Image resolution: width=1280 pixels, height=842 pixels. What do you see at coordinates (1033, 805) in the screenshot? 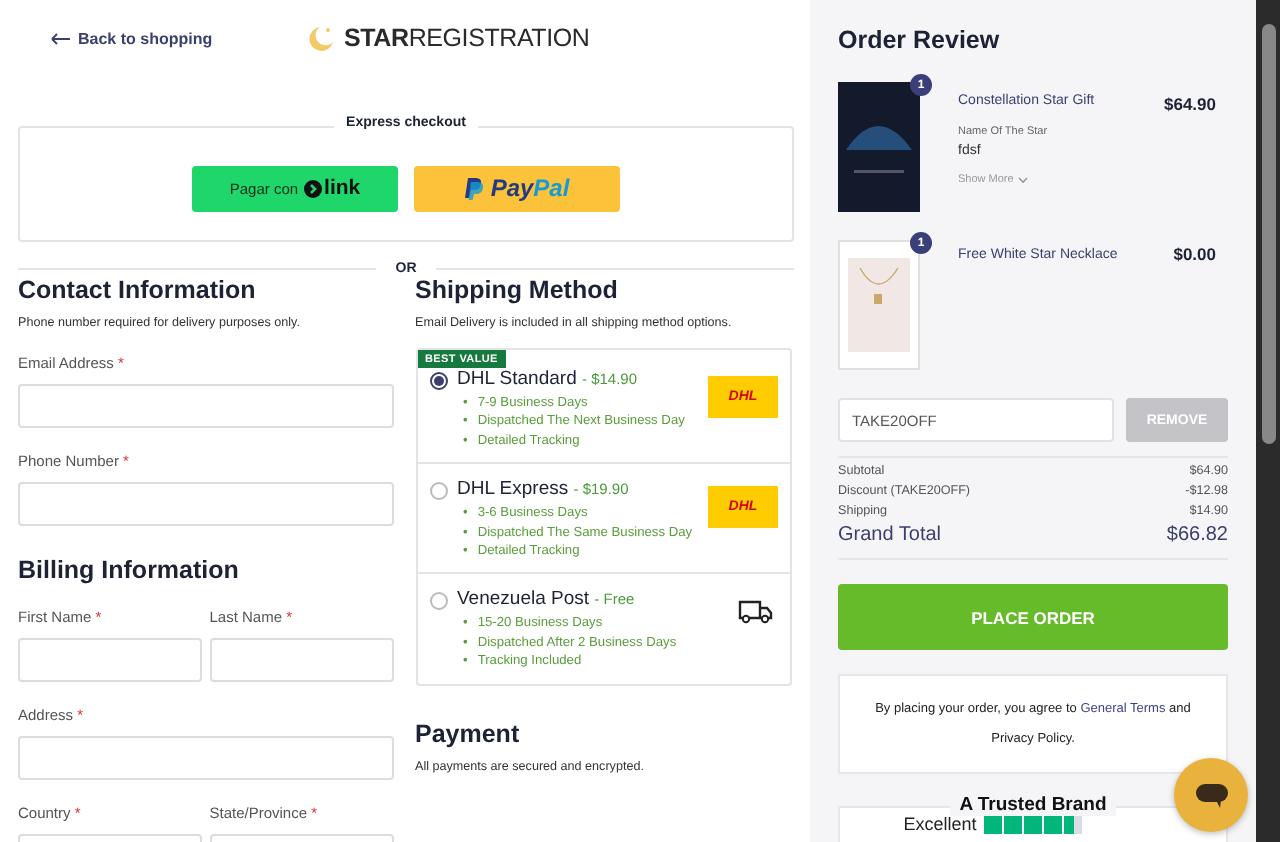
I see `trust-title: A Trusted Brand` at bounding box center [1033, 805].